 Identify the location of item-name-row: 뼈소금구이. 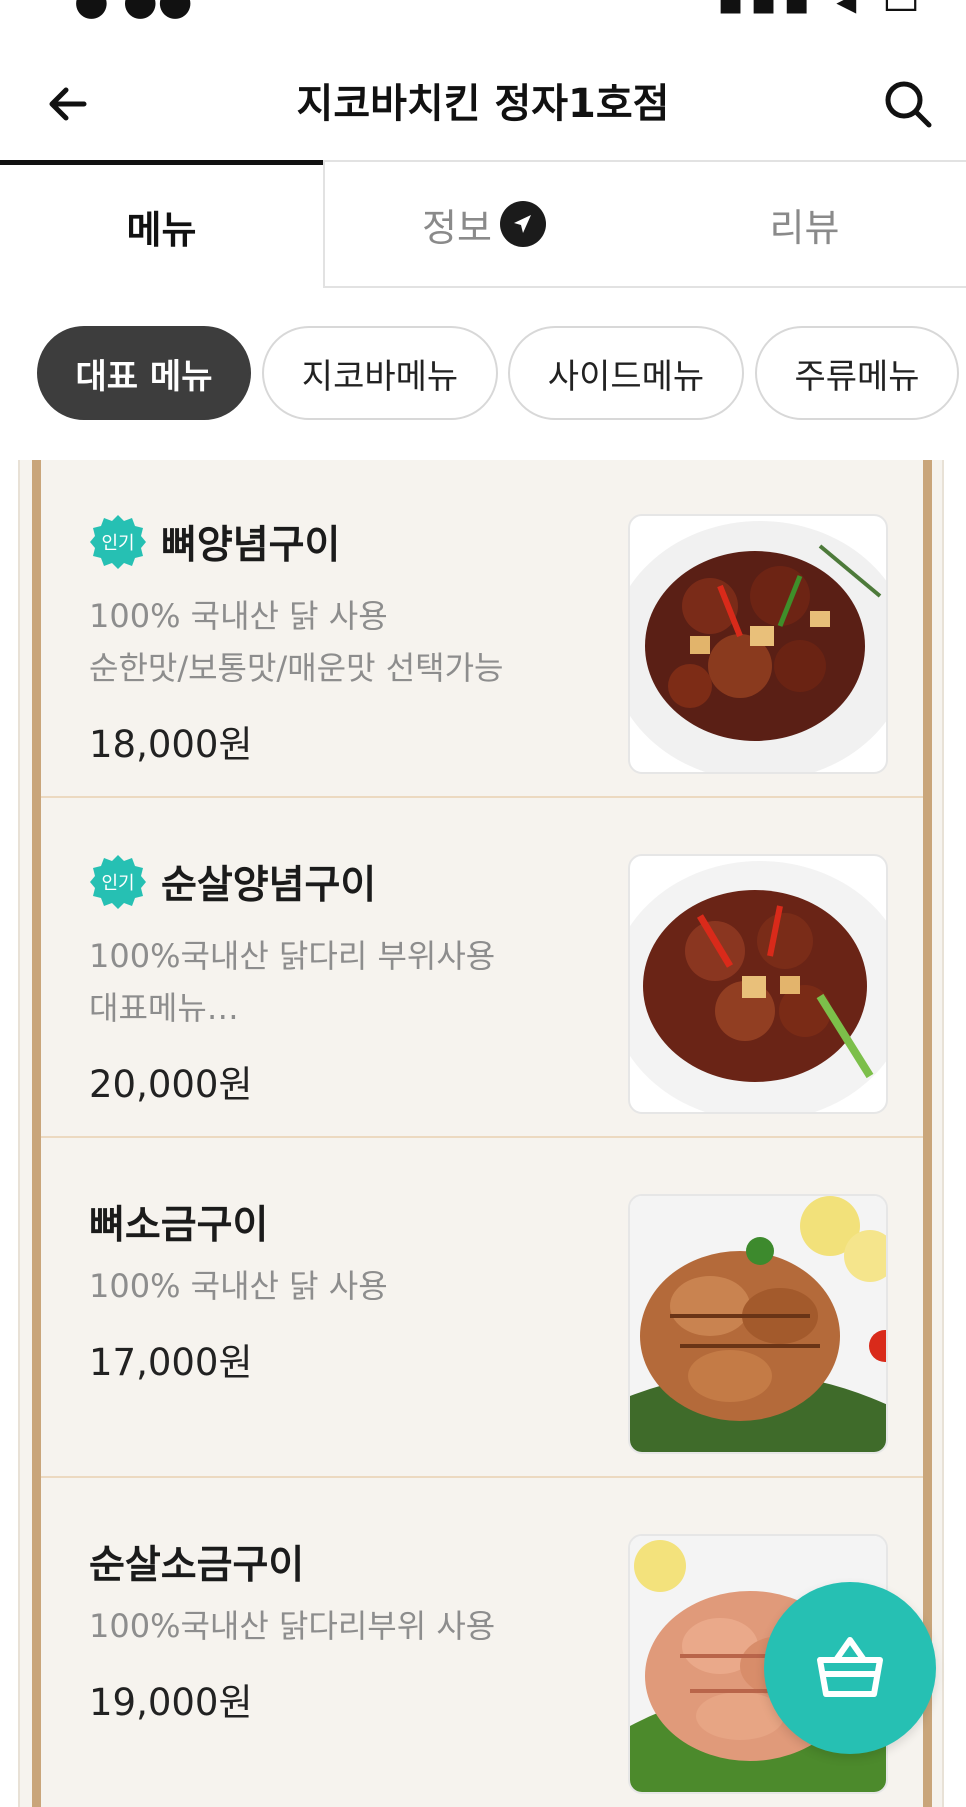
(178, 1222).